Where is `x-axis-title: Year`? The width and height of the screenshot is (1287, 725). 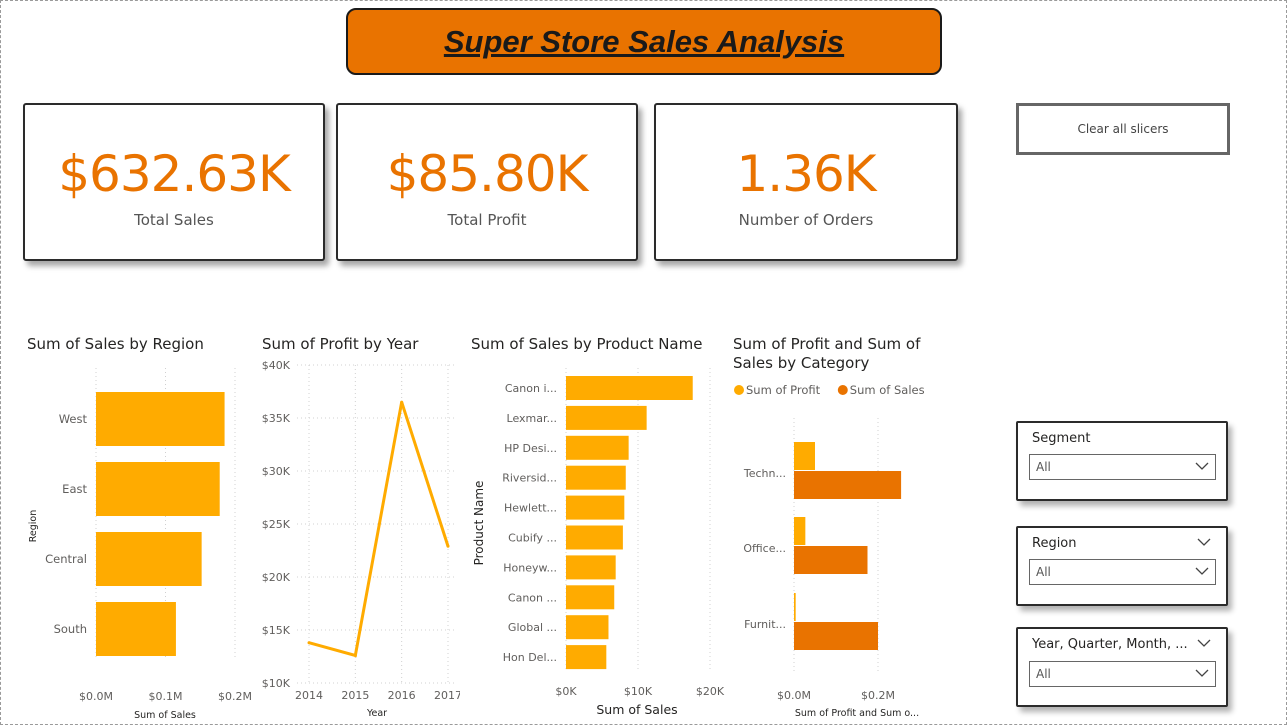
x-axis-title: Year is located at coordinates (376, 713).